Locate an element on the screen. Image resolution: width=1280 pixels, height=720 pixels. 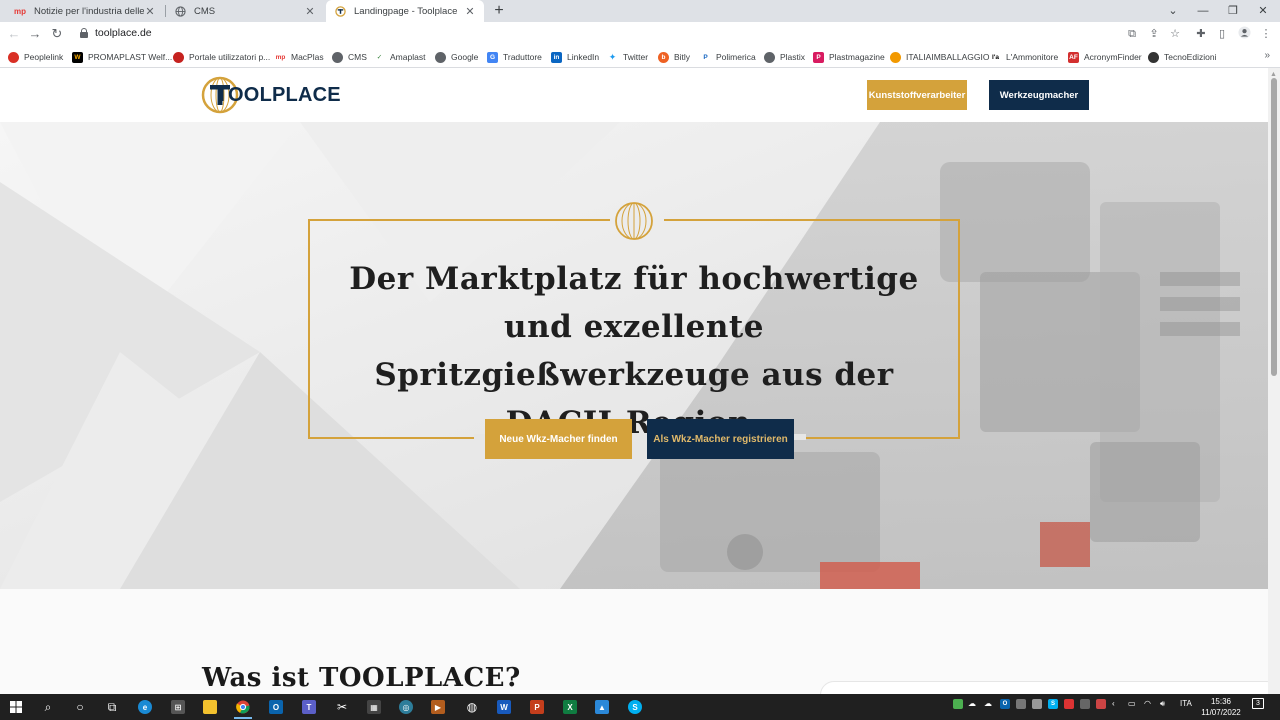
tab-macplas: mp Notizie per l'industria delle mate ✕ is located at coordinates (85, 11).